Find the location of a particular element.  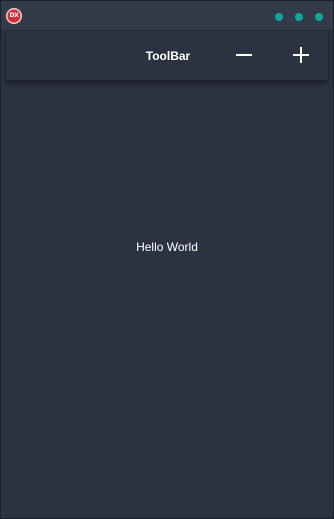

minus-button is located at coordinates (244, 55).